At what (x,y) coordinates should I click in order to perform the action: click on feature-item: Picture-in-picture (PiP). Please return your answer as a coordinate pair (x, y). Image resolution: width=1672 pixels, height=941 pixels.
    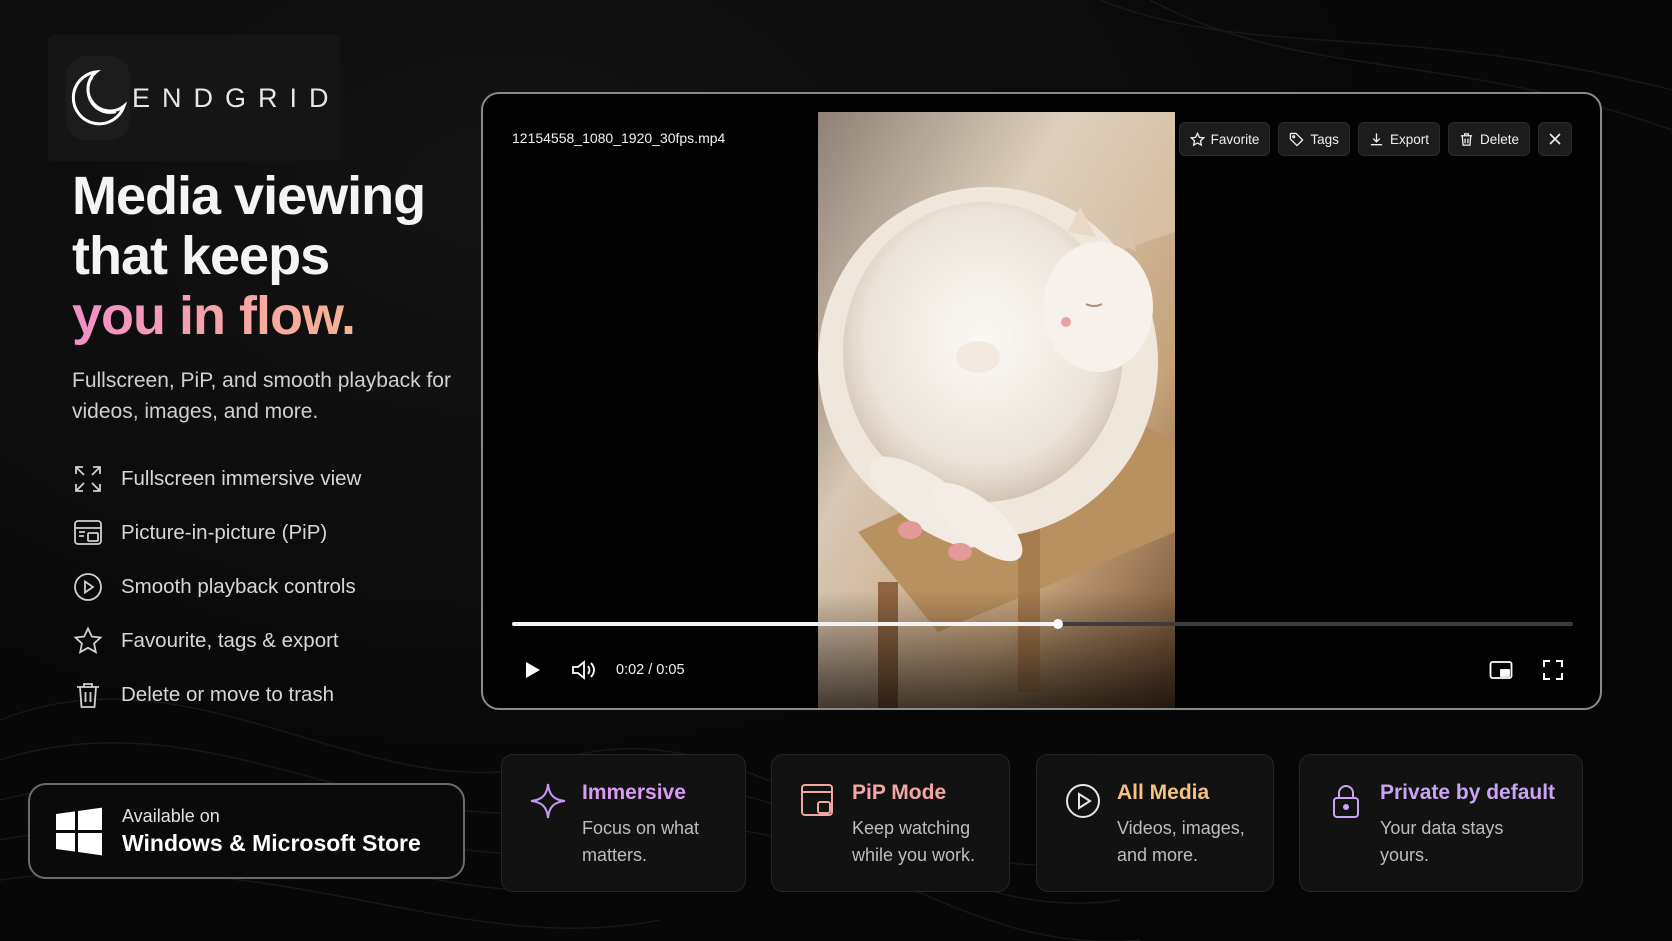
    Looking at the image, I should click on (216, 533).